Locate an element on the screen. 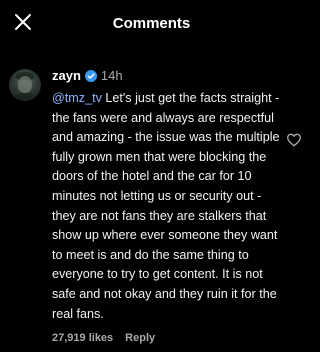 This screenshot has height=352, width=320. mention-link: @tmz_tv is located at coordinates (77, 98).